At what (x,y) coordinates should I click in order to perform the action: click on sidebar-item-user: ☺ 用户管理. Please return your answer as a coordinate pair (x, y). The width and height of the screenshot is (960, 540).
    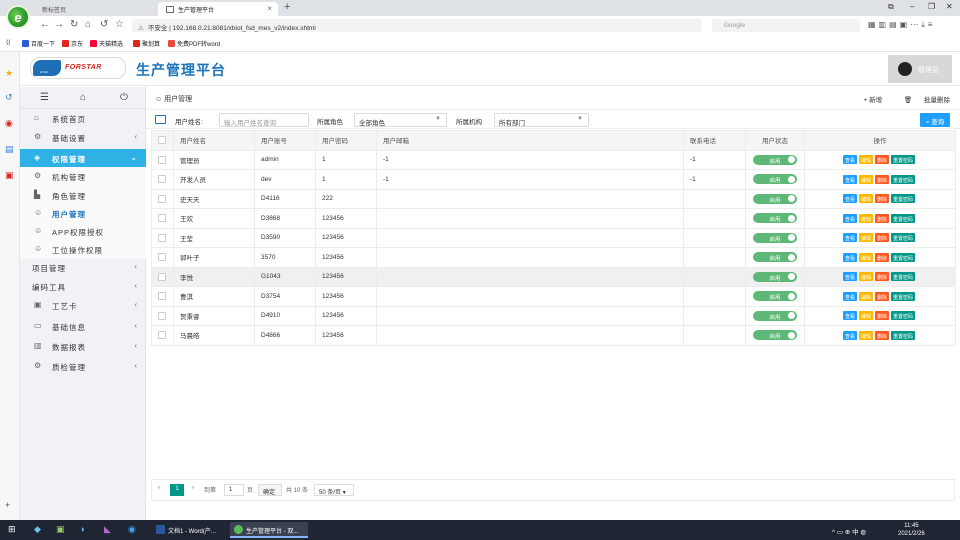
    Looking at the image, I should click on (83, 213).